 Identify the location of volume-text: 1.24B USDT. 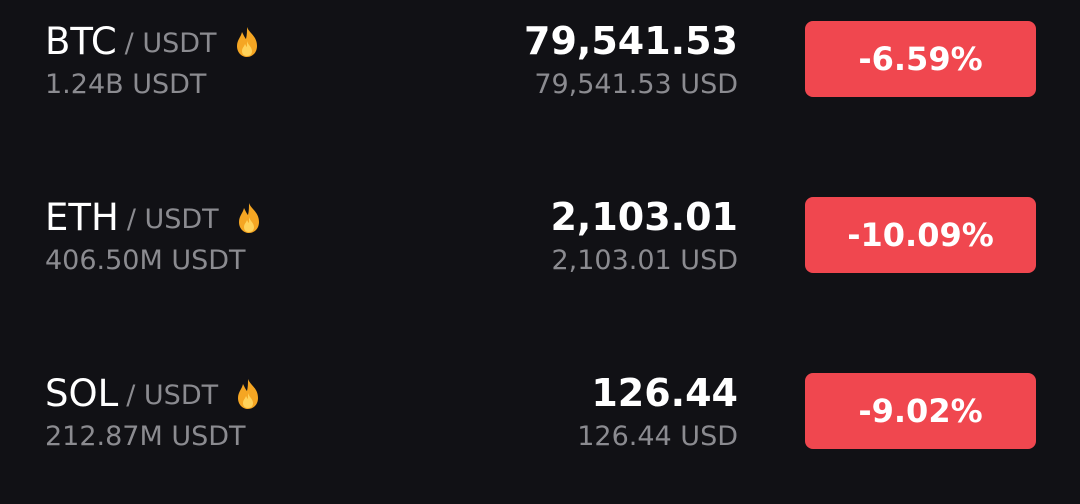
(126, 84).